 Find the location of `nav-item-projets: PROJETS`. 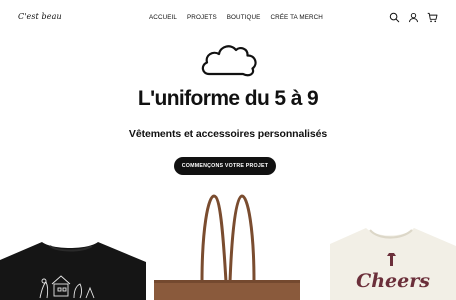

nav-item-projets: PROJETS is located at coordinates (202, 18).